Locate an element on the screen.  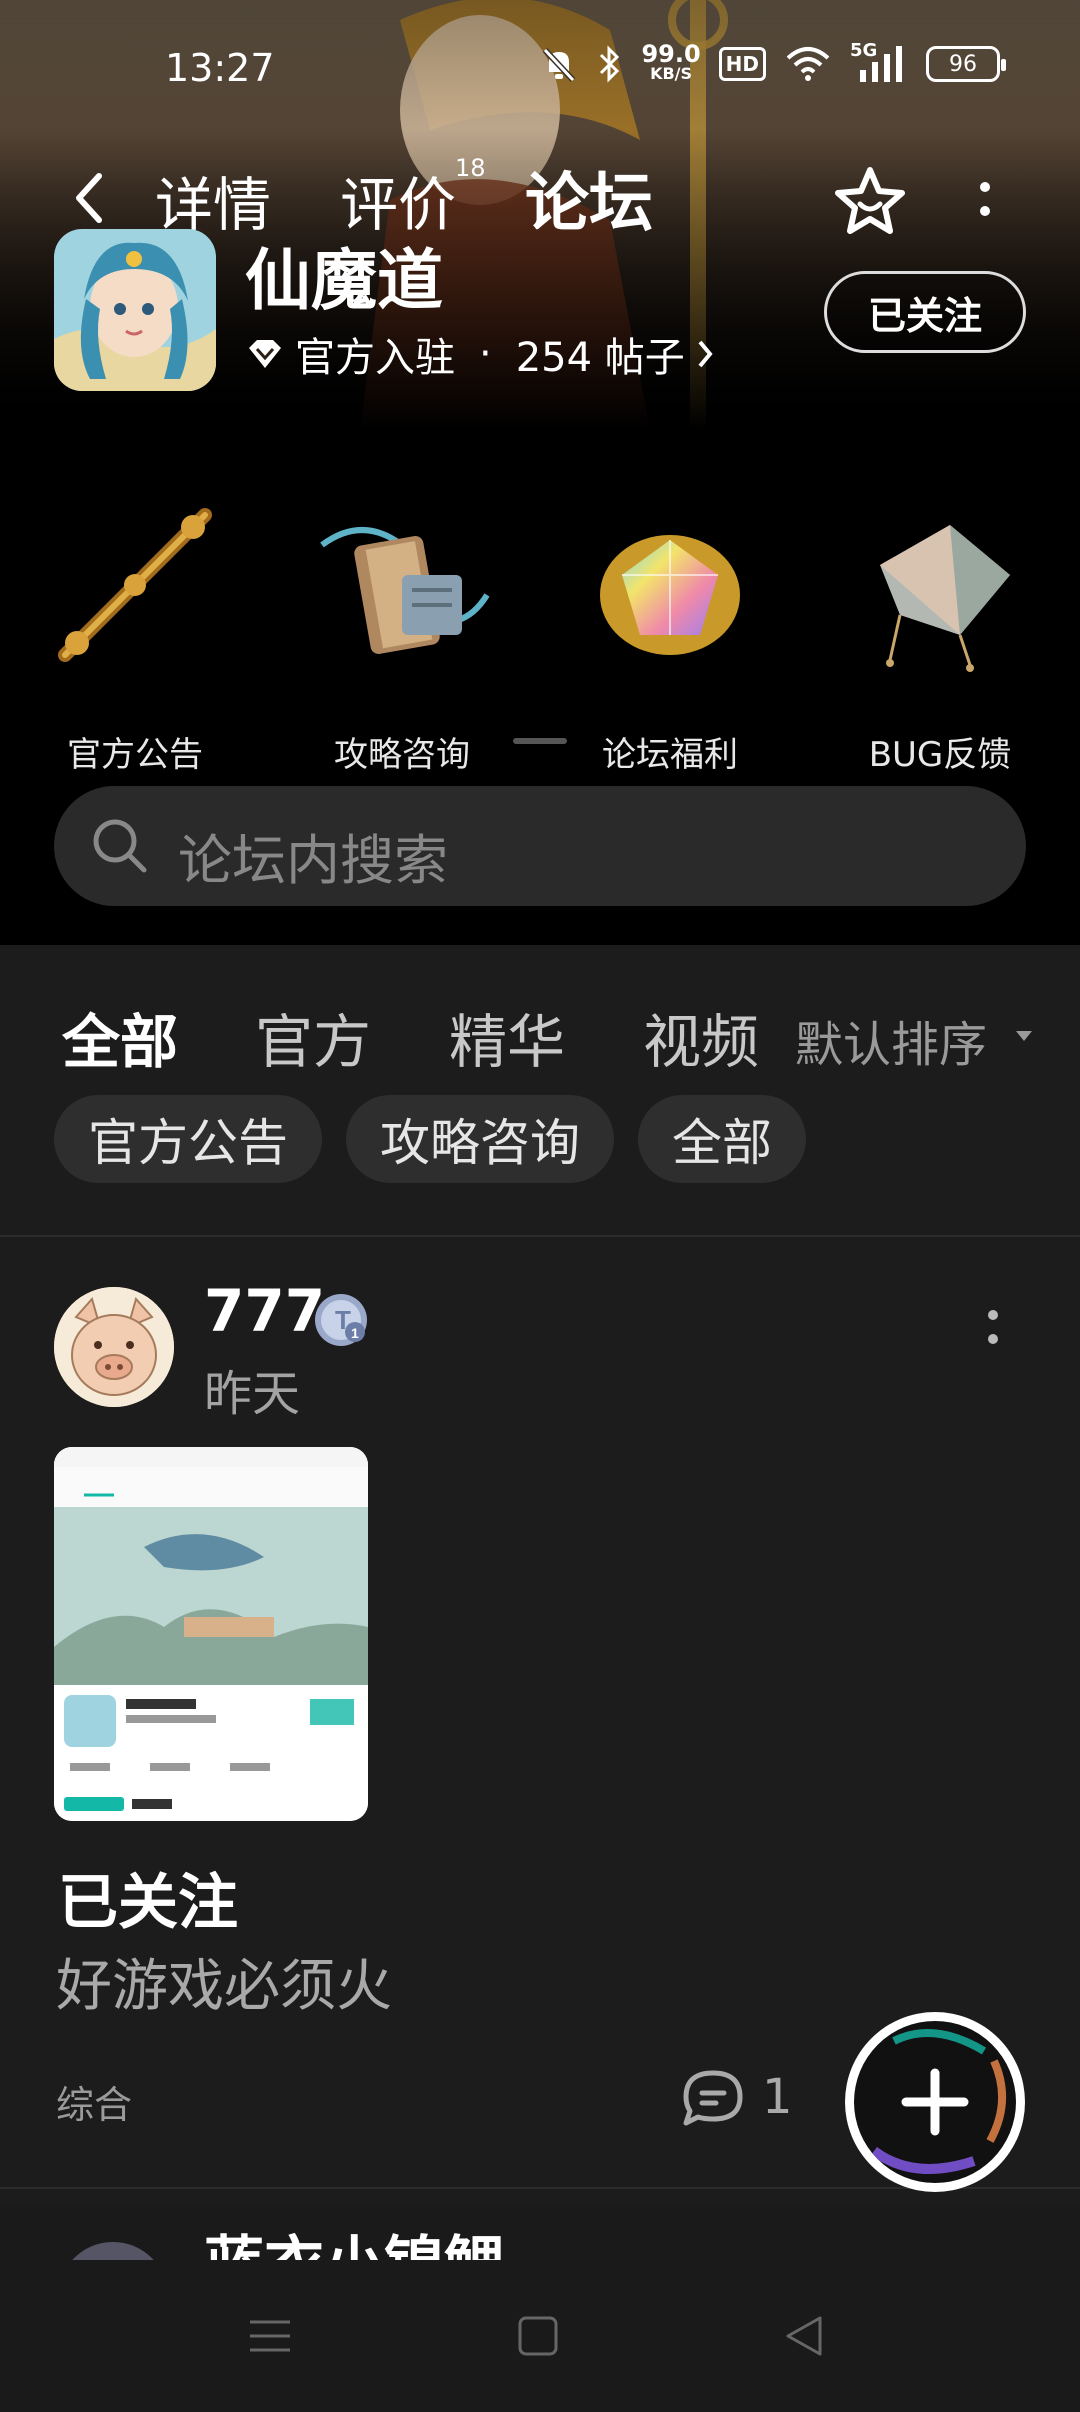
post-more-icon is located at coordinates (993, 1329).